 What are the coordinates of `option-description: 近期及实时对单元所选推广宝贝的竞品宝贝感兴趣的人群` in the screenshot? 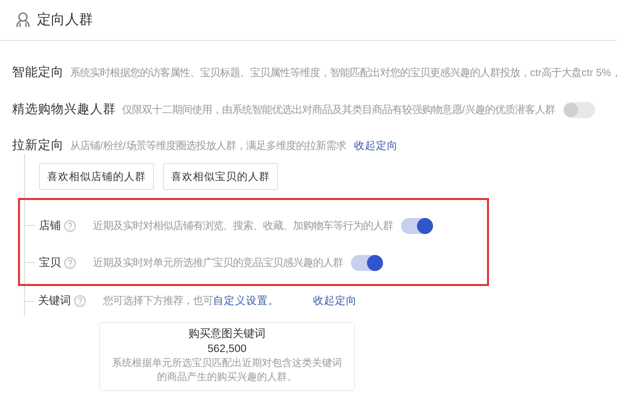 It's located at (218, 263).